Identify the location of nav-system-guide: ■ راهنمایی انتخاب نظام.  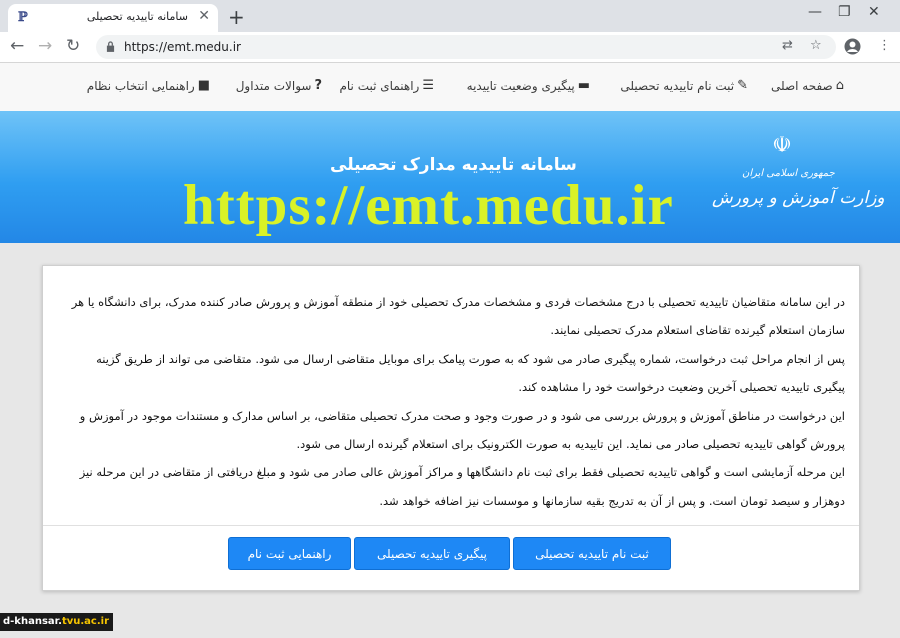
(148, 85).